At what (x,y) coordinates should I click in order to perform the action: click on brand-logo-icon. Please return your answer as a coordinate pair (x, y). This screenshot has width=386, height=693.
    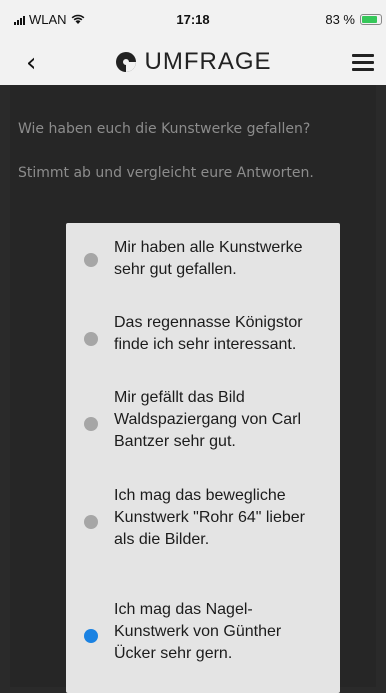
    Looking at the image, I should click on (125, 62).